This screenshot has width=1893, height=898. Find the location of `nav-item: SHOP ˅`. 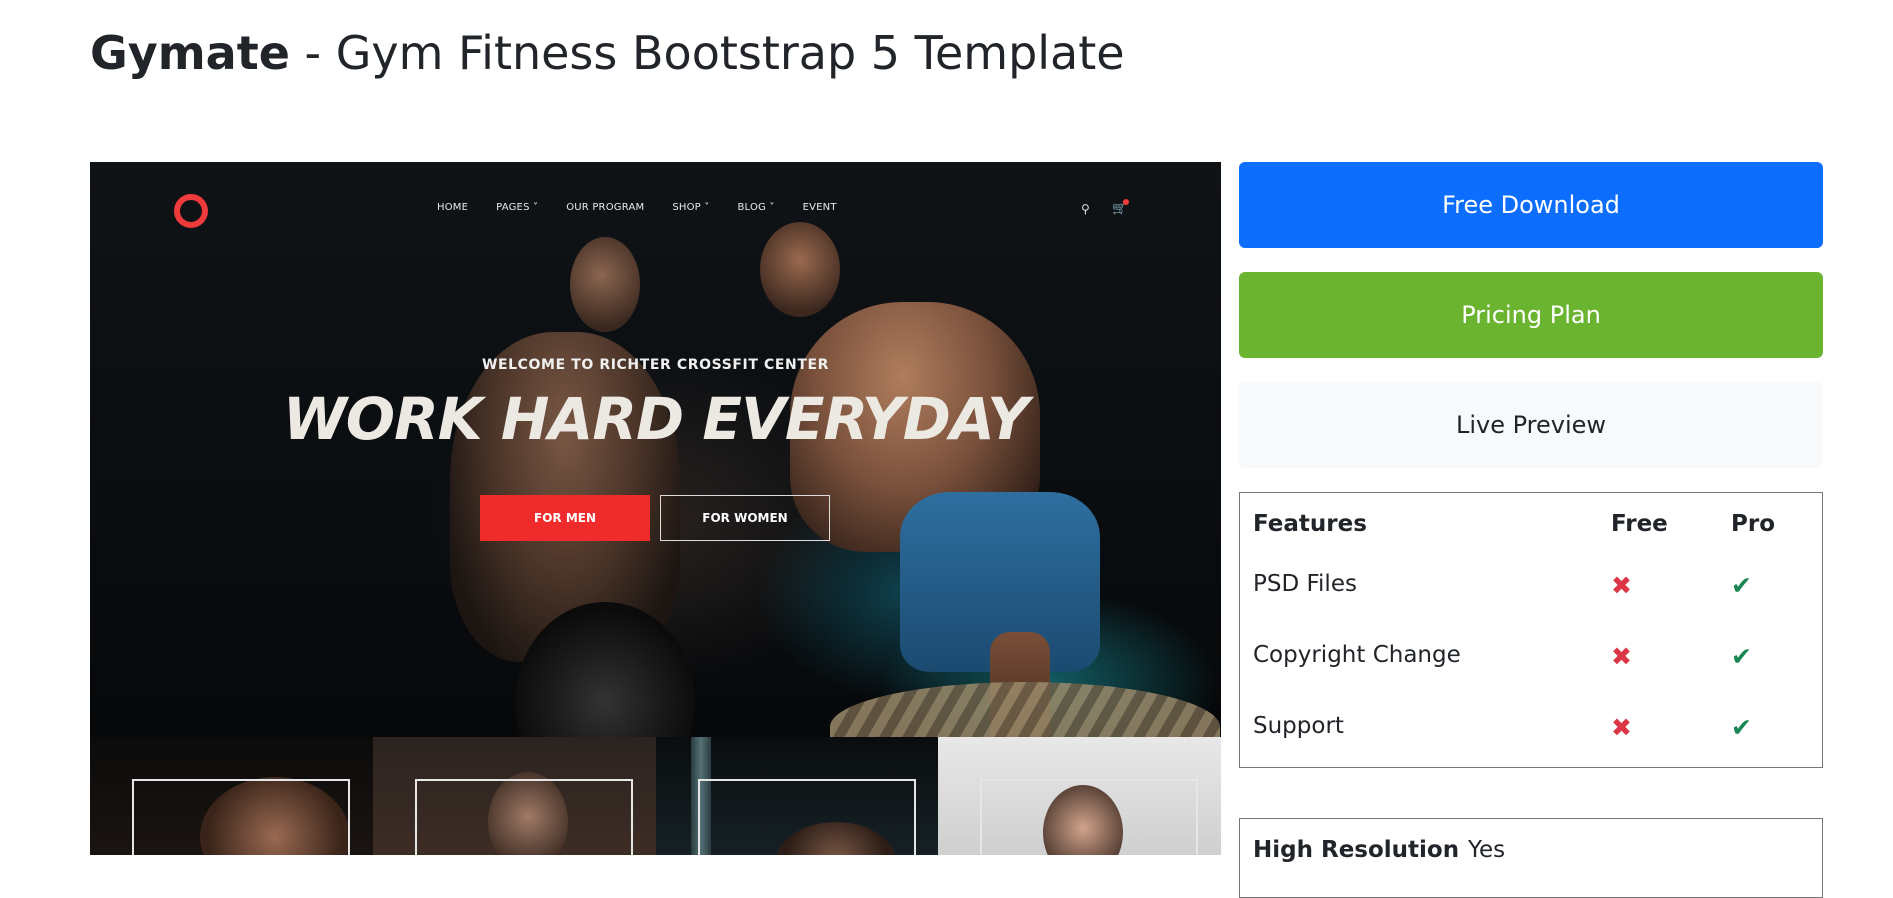

nav-item: SHOP ˅ is located at coordinates (691, 207).